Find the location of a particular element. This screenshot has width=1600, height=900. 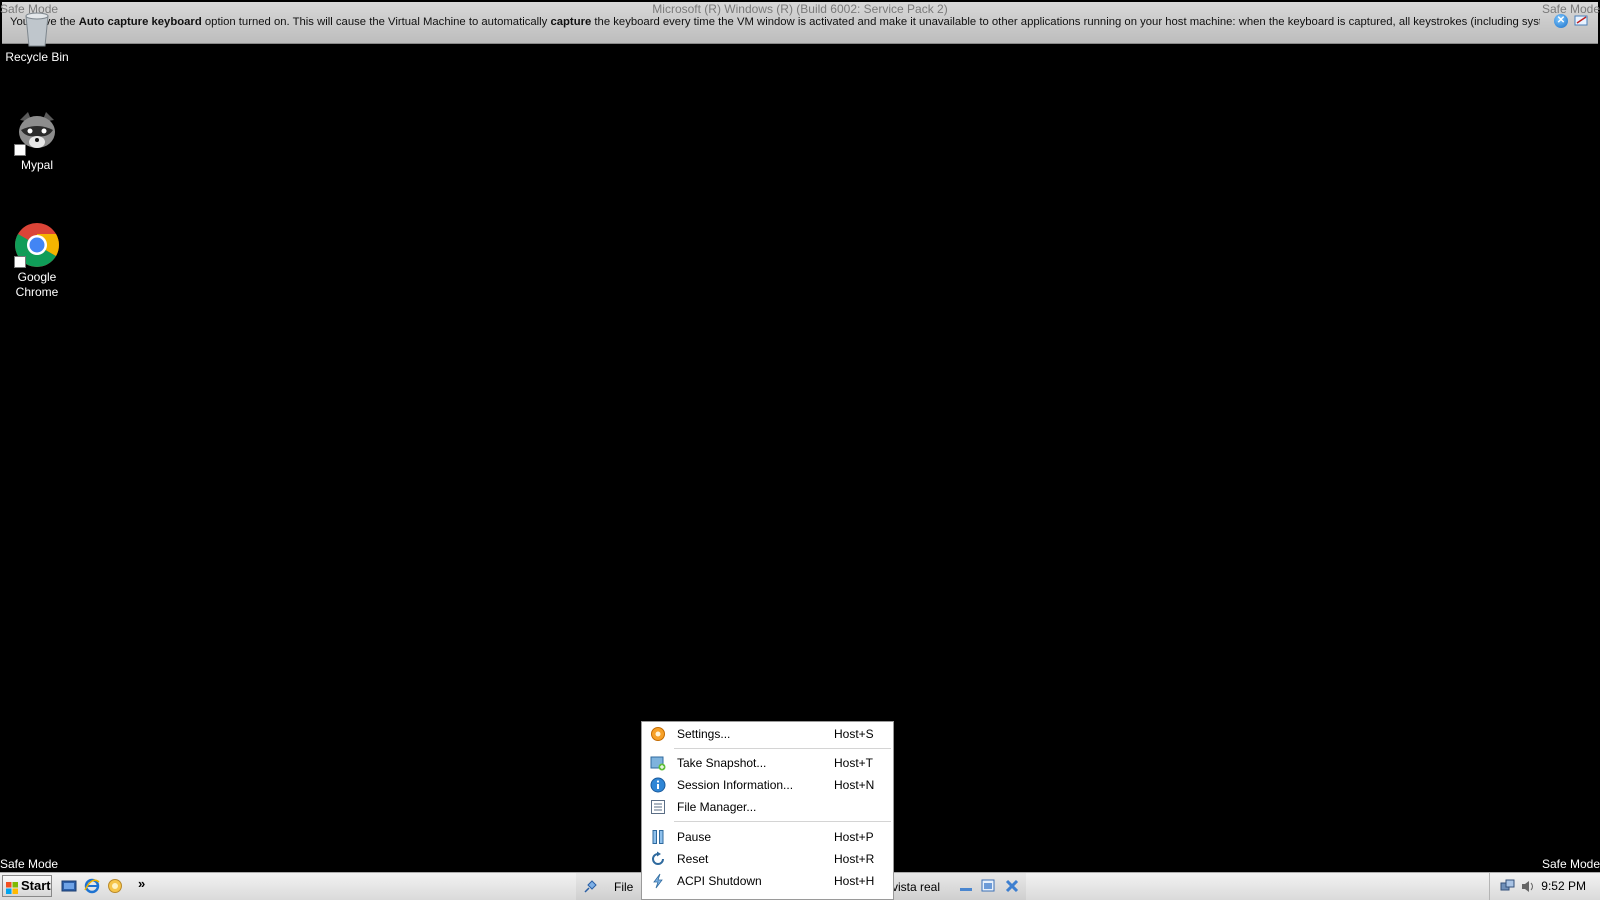

volume-icon is located at coordinates (1528, 886).